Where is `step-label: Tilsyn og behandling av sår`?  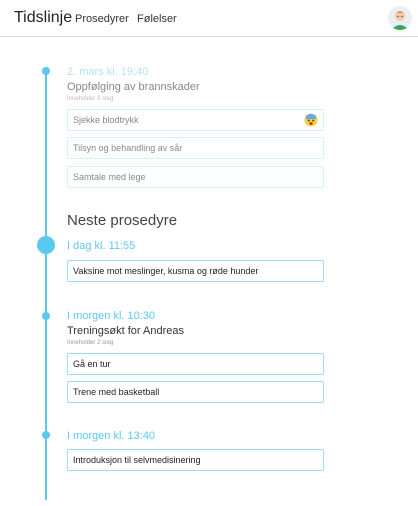
step-label: Tilsyn og behandling av sår is located at coordinates (128, 148).